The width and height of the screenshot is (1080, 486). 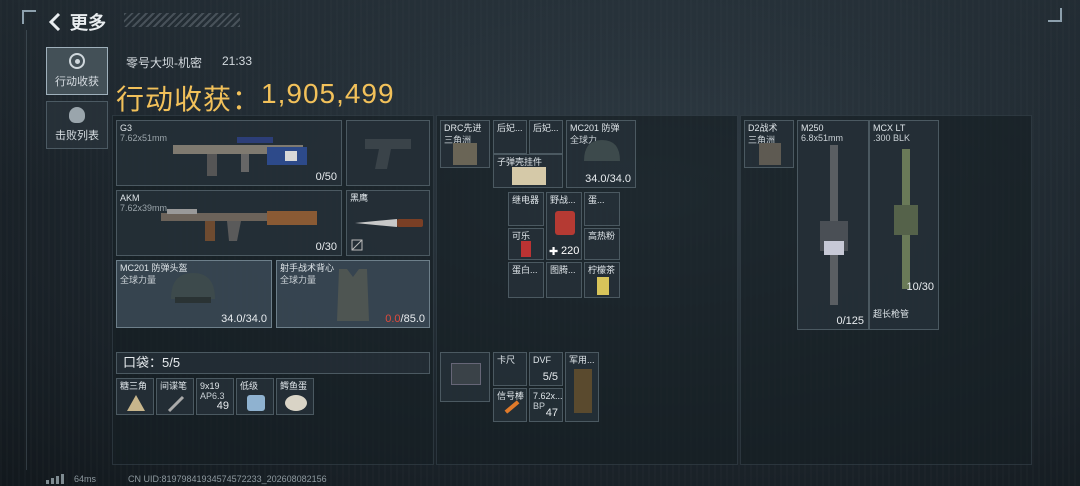 What do you see at coordinates (164, 63) in the screenshot?
I see `map-name: 零号大坝-机密` at bounding box center [164, 63].